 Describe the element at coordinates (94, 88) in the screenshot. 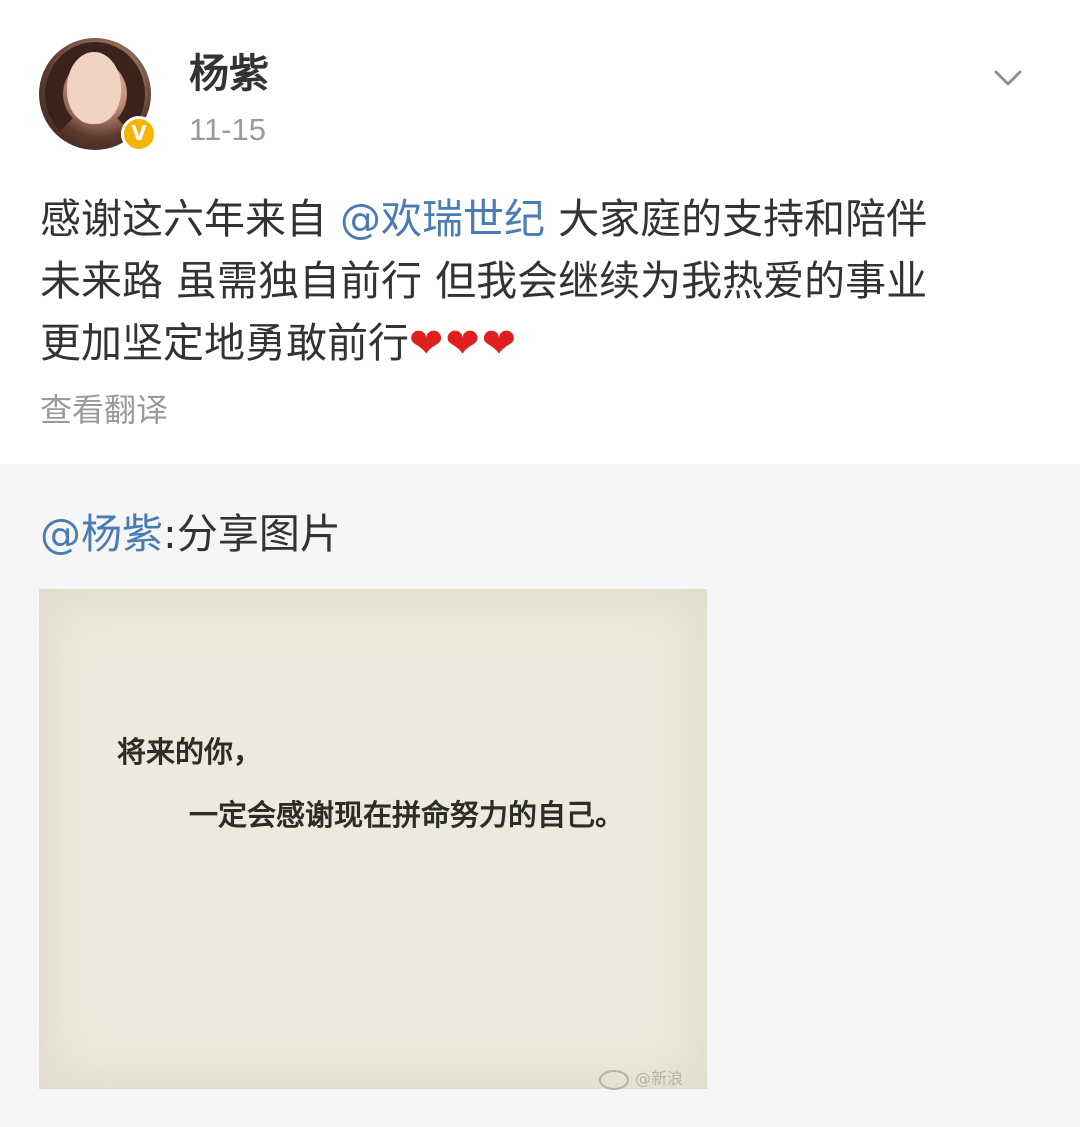

I see `avatar-face` at that location.